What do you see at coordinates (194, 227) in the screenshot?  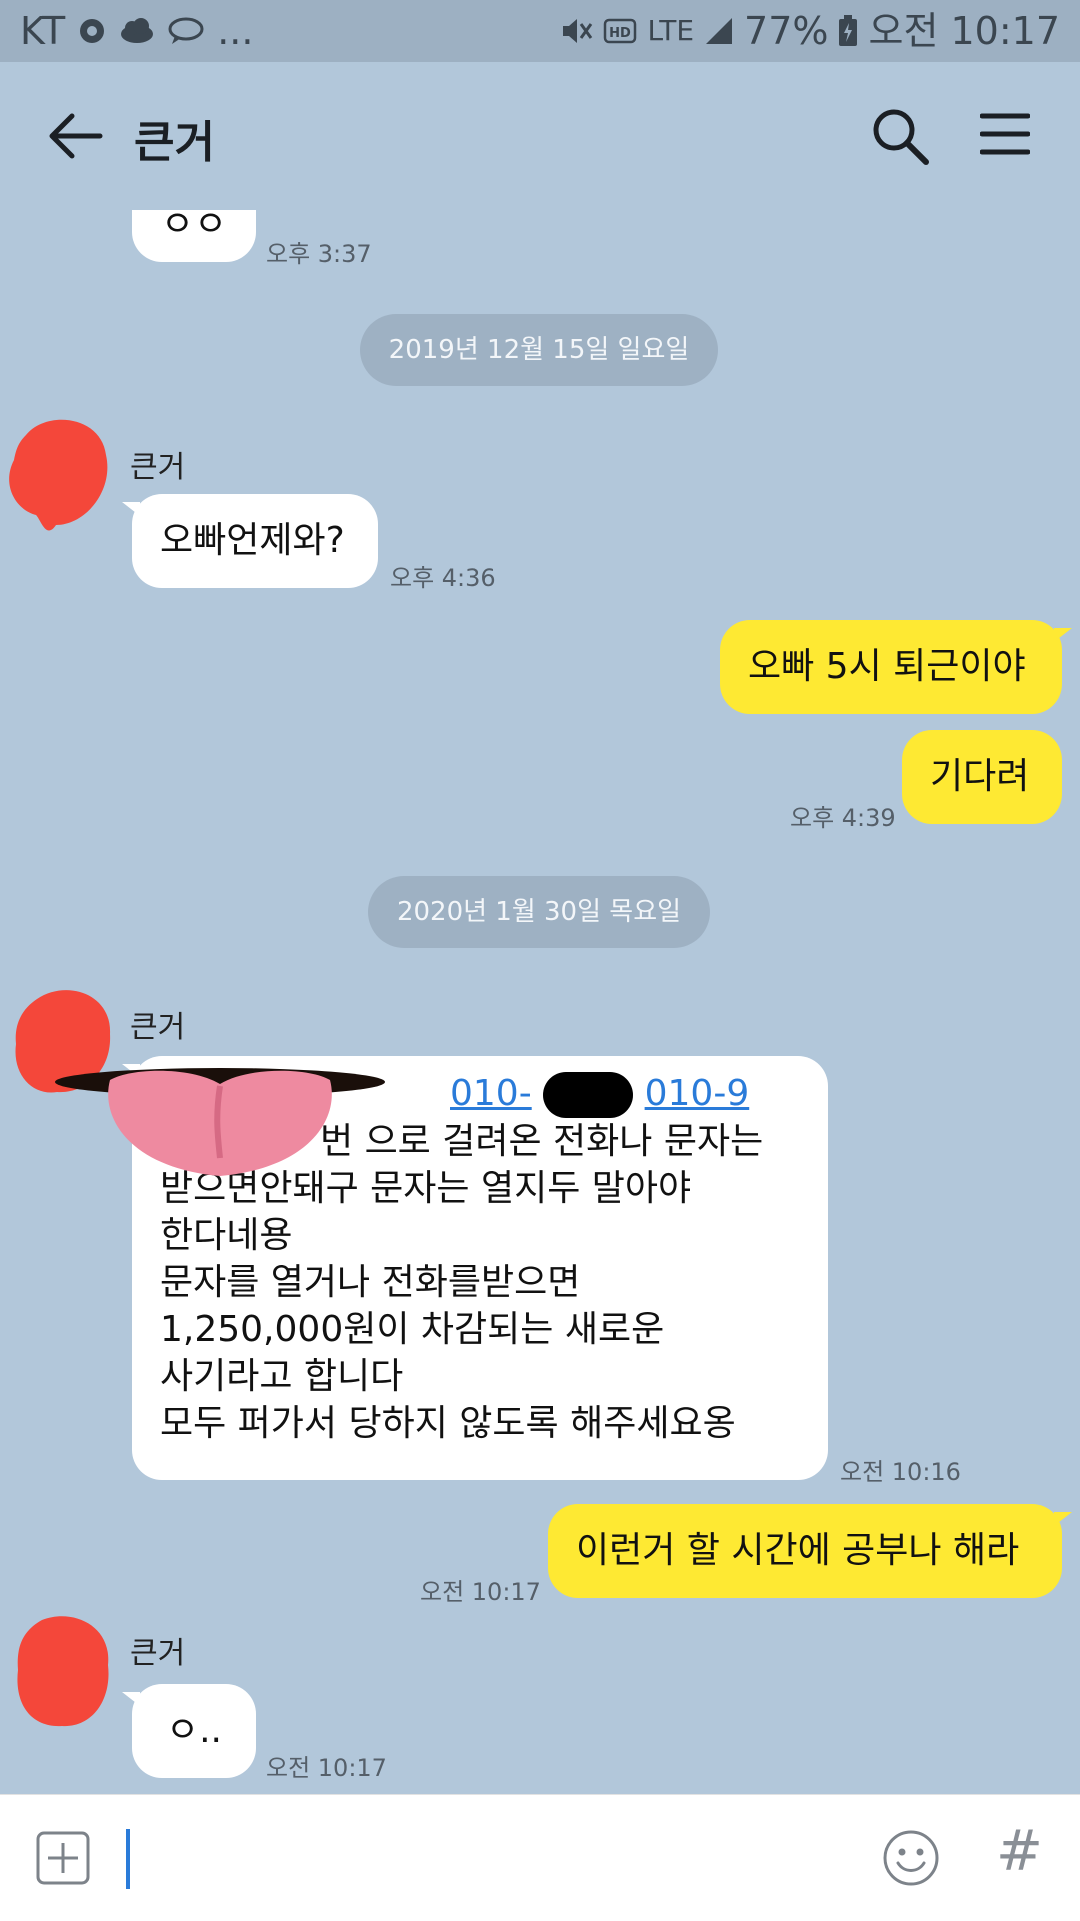 I see `message-text: ㅇㅇ` at bounding box center [194, 227].